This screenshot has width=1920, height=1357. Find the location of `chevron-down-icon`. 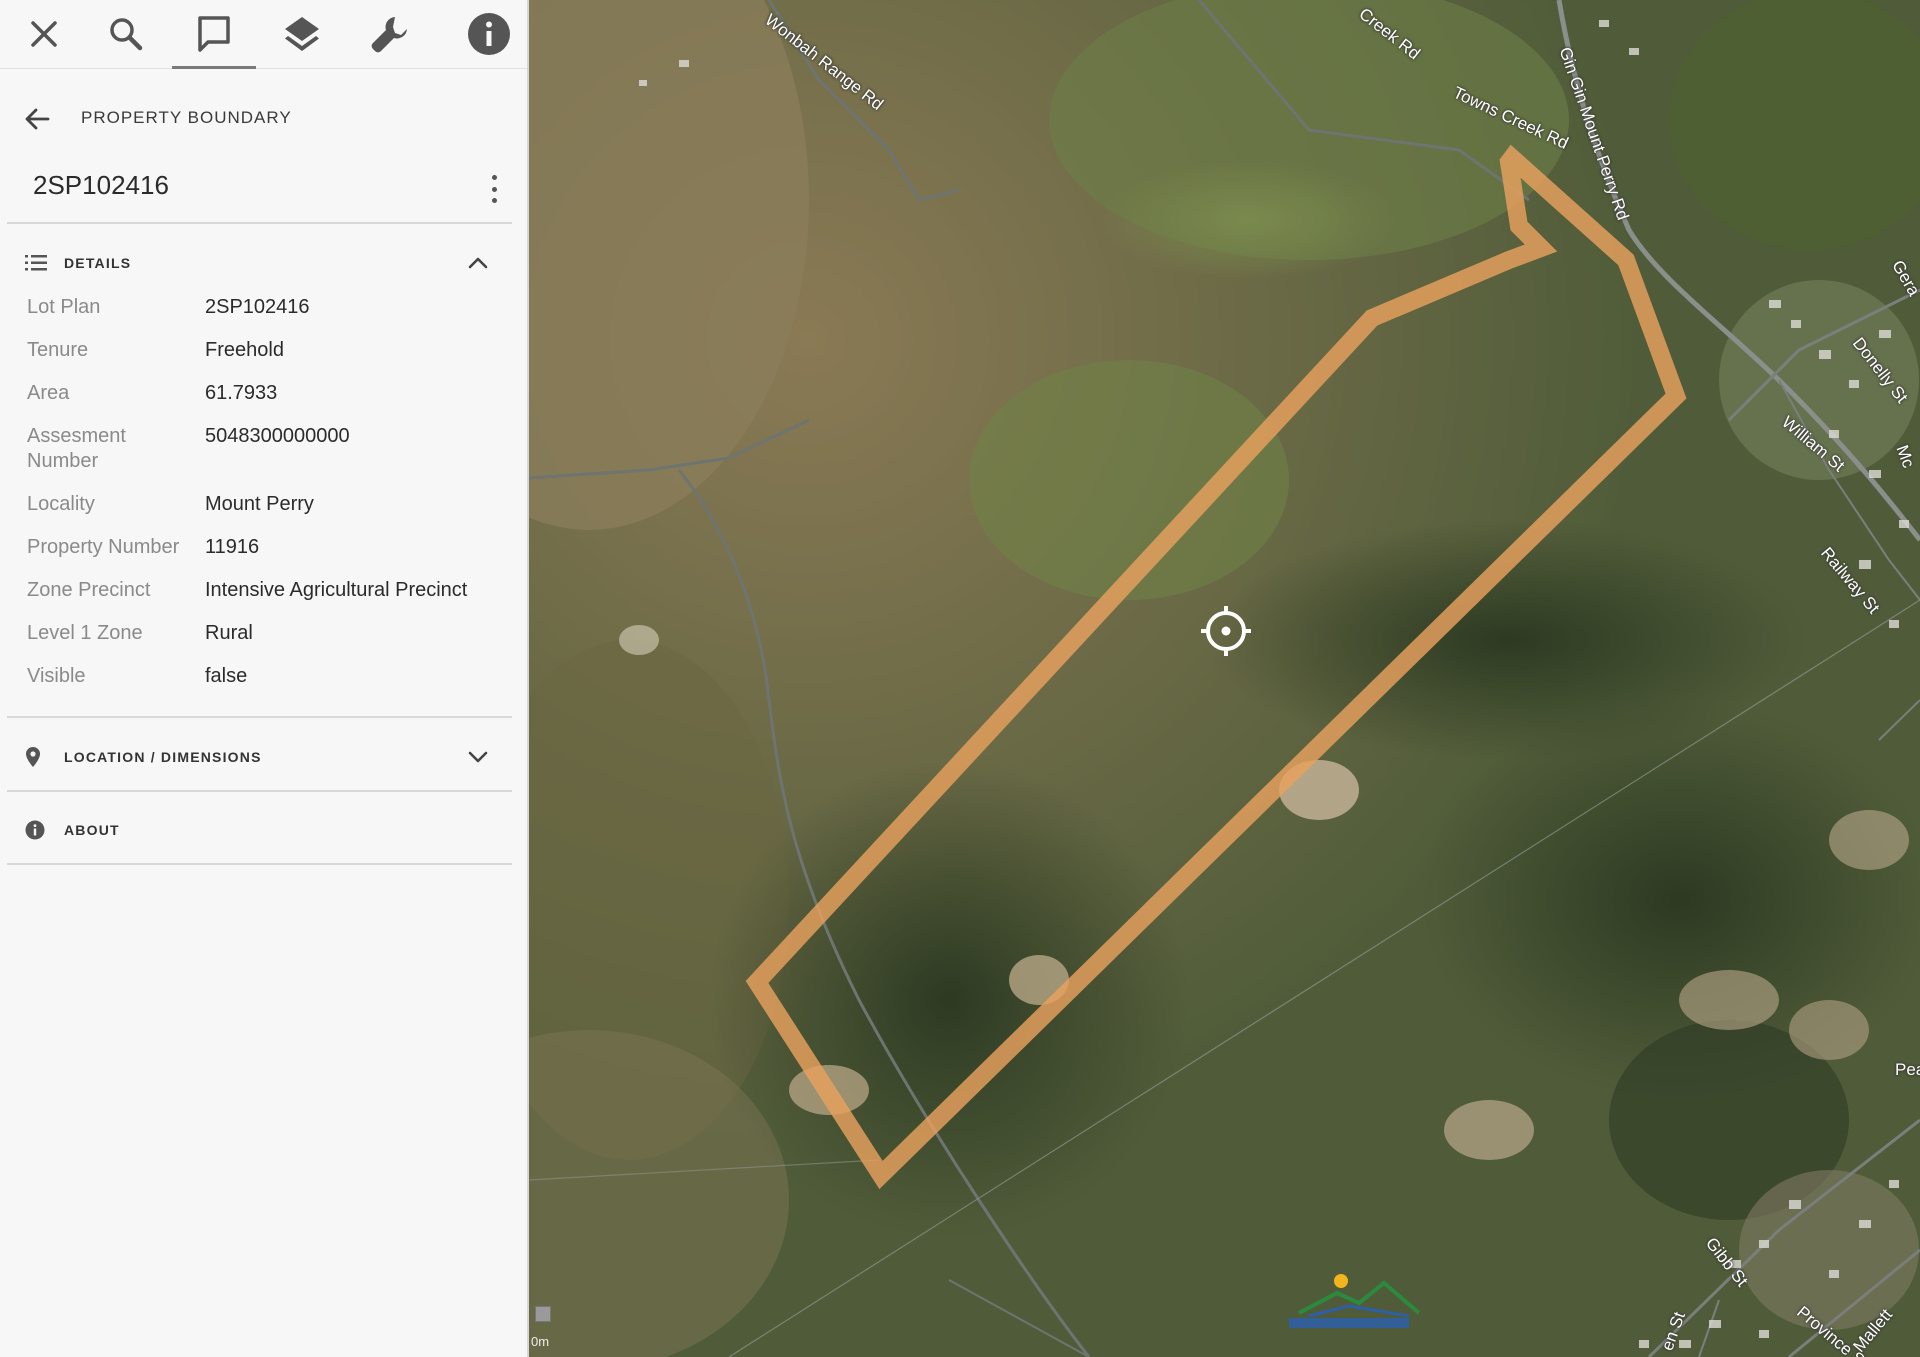

chevron-down-icon is located at coordinates (478, 757).